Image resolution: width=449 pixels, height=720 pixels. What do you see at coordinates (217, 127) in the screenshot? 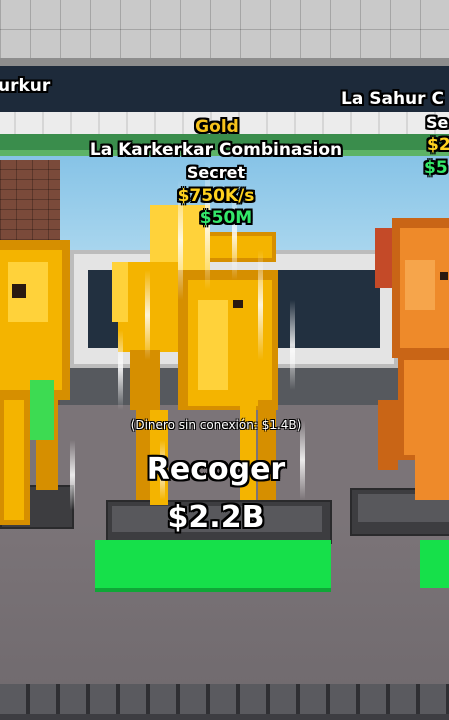
I see `pet-mutation-label: Gold` at bounding box center [217, 127].